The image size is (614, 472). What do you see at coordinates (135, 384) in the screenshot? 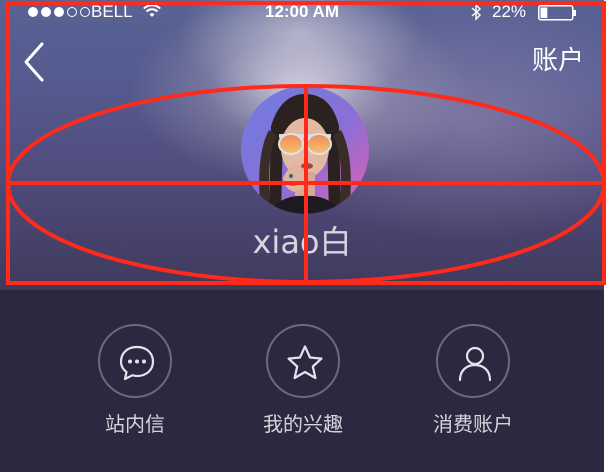
I see `messages-button: 站内信` at bounding box center [135, 384].